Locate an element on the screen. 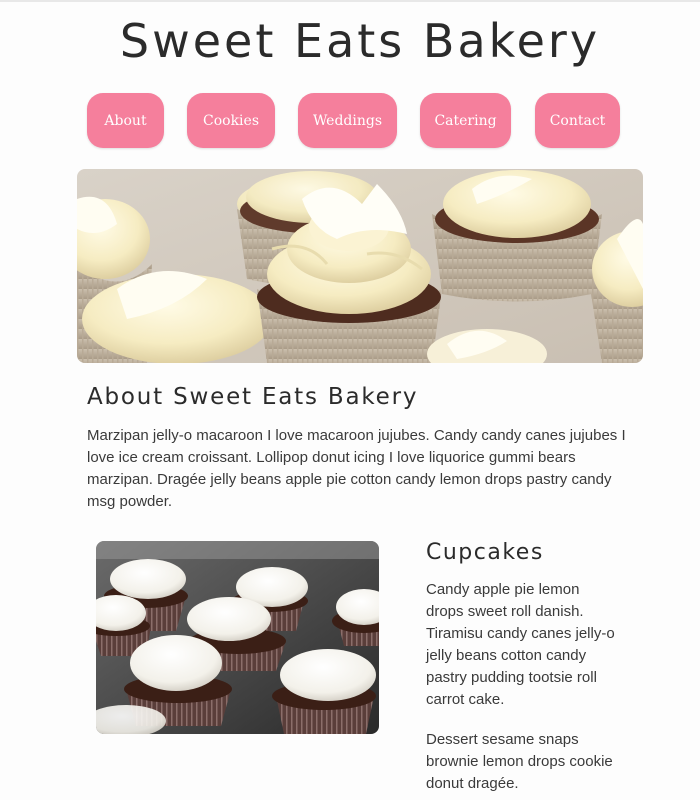 This screenshot has height=800, width=700. nav-about-button: About is located at coordinates (125, 120).